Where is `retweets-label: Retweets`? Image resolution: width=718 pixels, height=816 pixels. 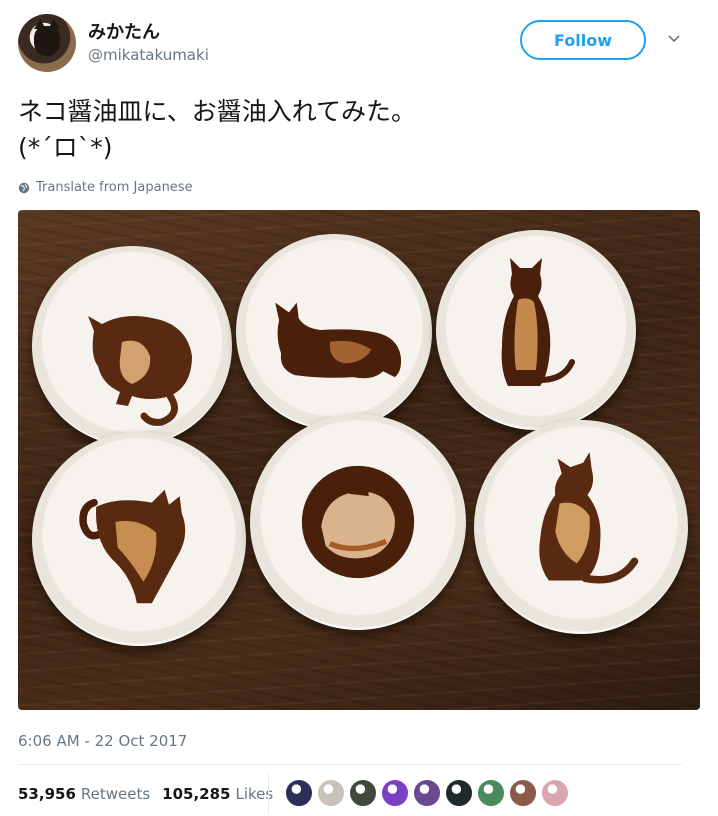 retweets-label: Retweets is located at coordinates (115, 794).